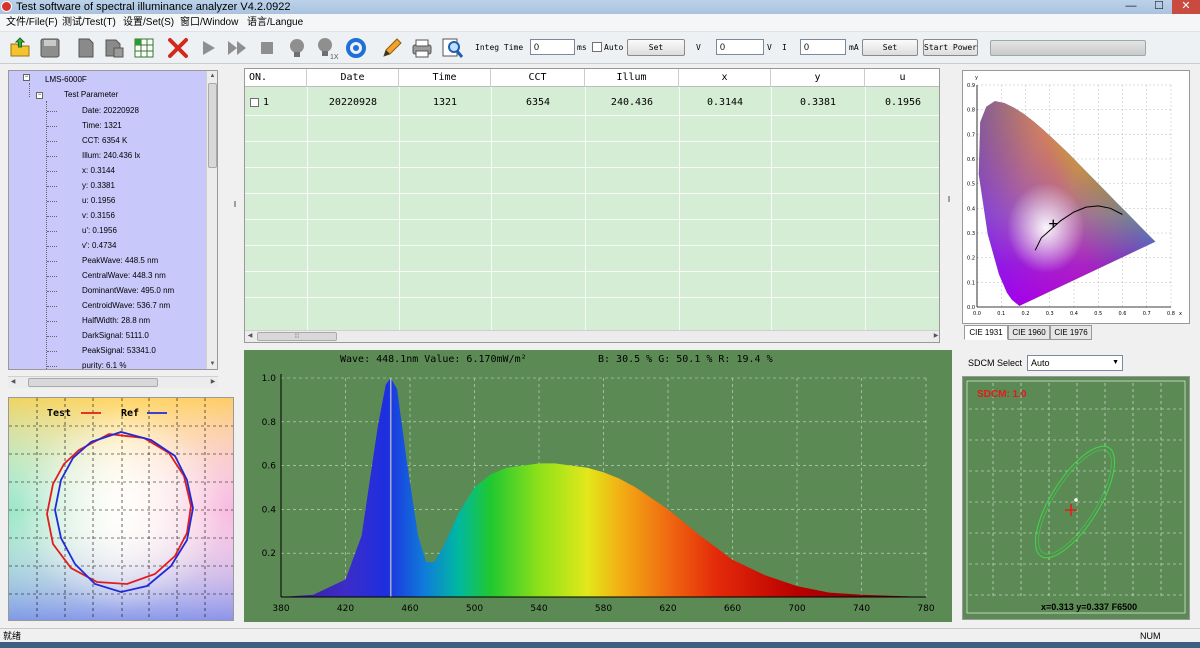 This screenshot has width=1200, height=648. Describe the element at coordinates (1075, 363) in the screenshot. I see `sdcm-select: Auto ▼` at that location.